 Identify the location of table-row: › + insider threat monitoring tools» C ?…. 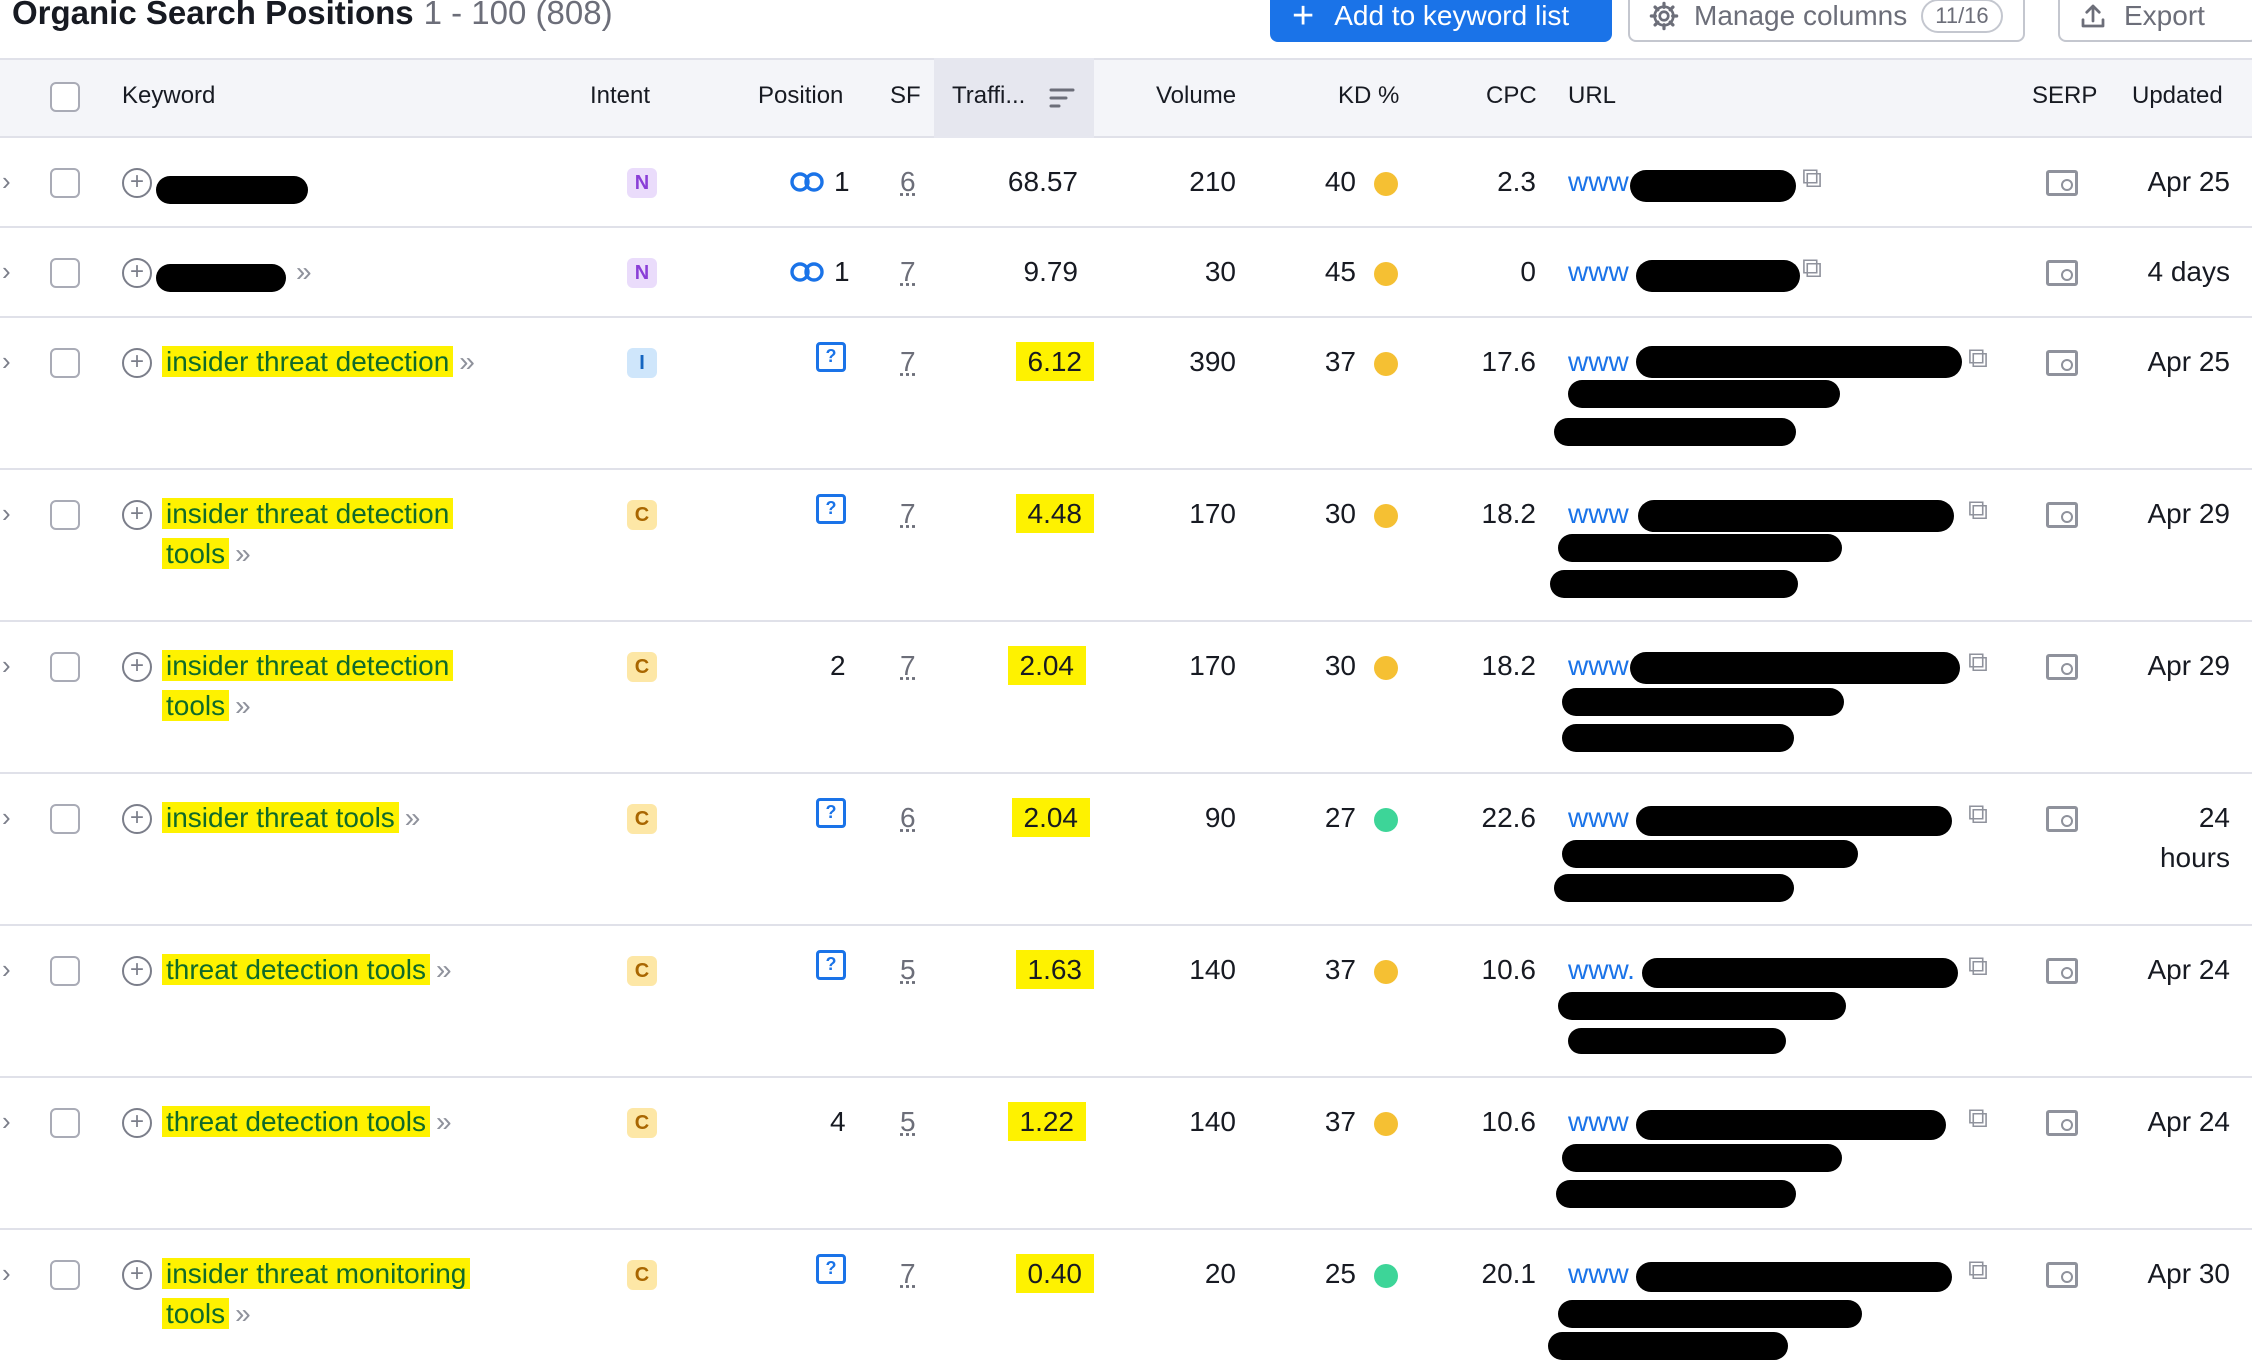
(1126, 1301).